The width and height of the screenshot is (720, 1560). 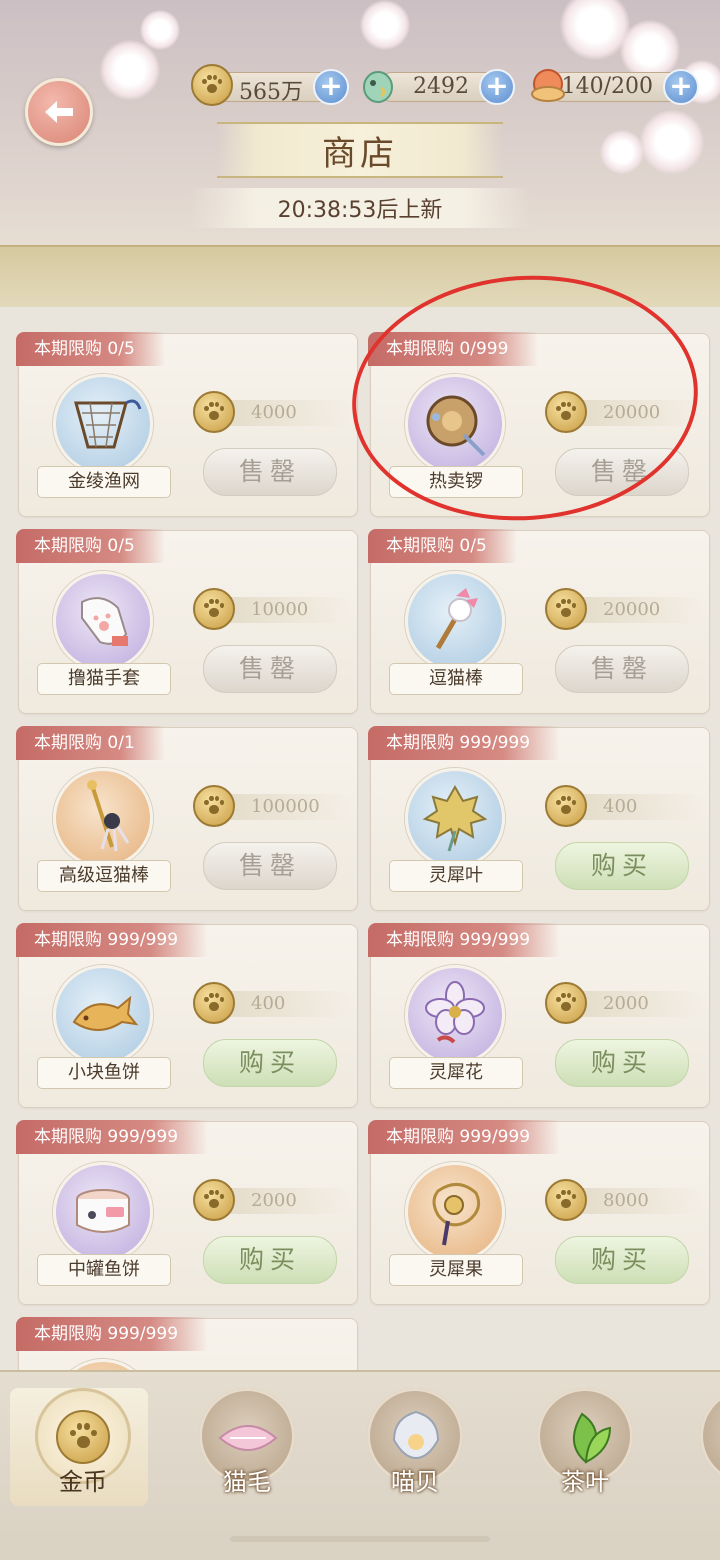 I want to click on shop-item-card: 本期限购 0/5 逗猫棒 20000 售罄, so click(x=539, y=621).